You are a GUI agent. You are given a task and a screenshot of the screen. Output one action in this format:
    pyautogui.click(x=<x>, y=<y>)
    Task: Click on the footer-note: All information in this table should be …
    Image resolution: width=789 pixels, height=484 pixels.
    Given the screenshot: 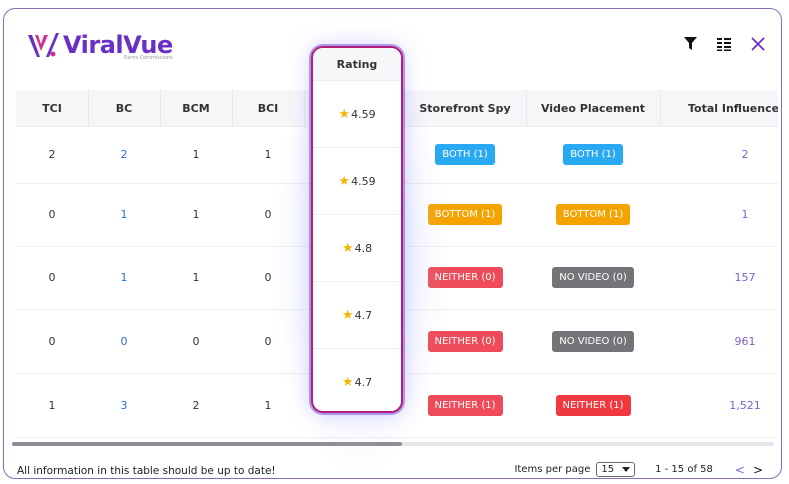 What is the action you would take?
    pyautogui.click(x=146, y=471)
    